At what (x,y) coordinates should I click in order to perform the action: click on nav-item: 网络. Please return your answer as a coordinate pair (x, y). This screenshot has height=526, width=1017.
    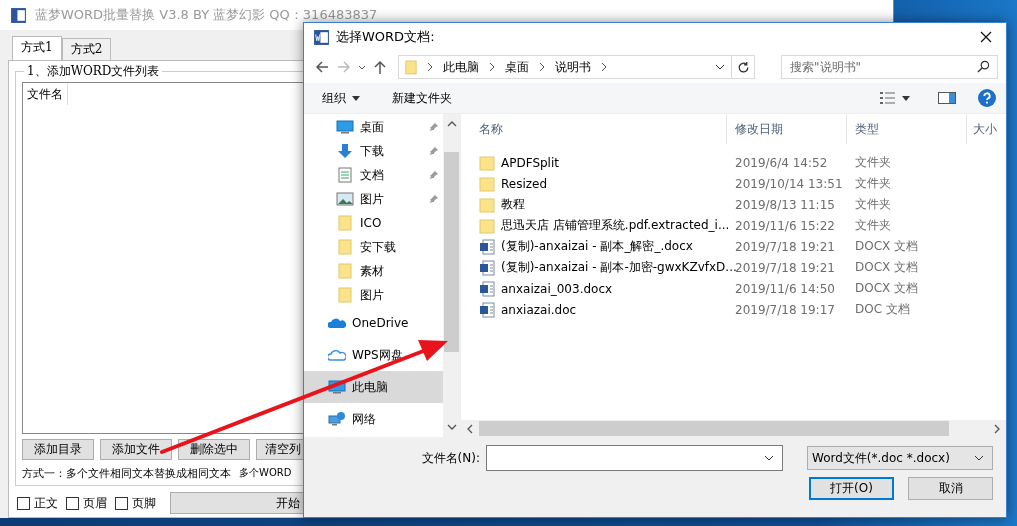
    Looking at the image, I should click on (373, 419).